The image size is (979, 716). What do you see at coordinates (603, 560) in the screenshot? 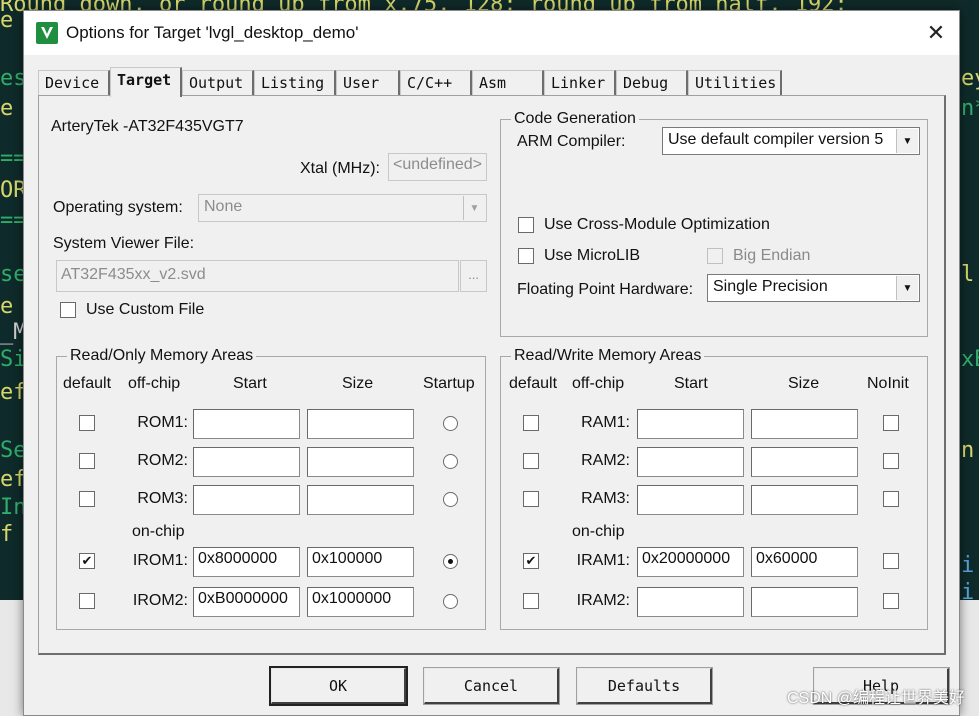
I see `ram-row-name: IRAM1:` at bounding box center [603, 560].